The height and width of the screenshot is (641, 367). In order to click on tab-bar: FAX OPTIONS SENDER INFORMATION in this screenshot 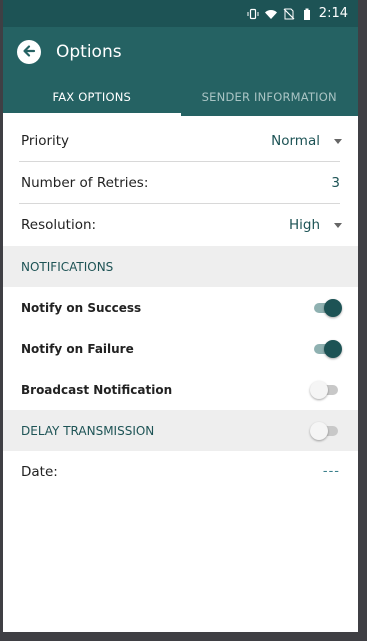, I will do `click(180, 96)`.